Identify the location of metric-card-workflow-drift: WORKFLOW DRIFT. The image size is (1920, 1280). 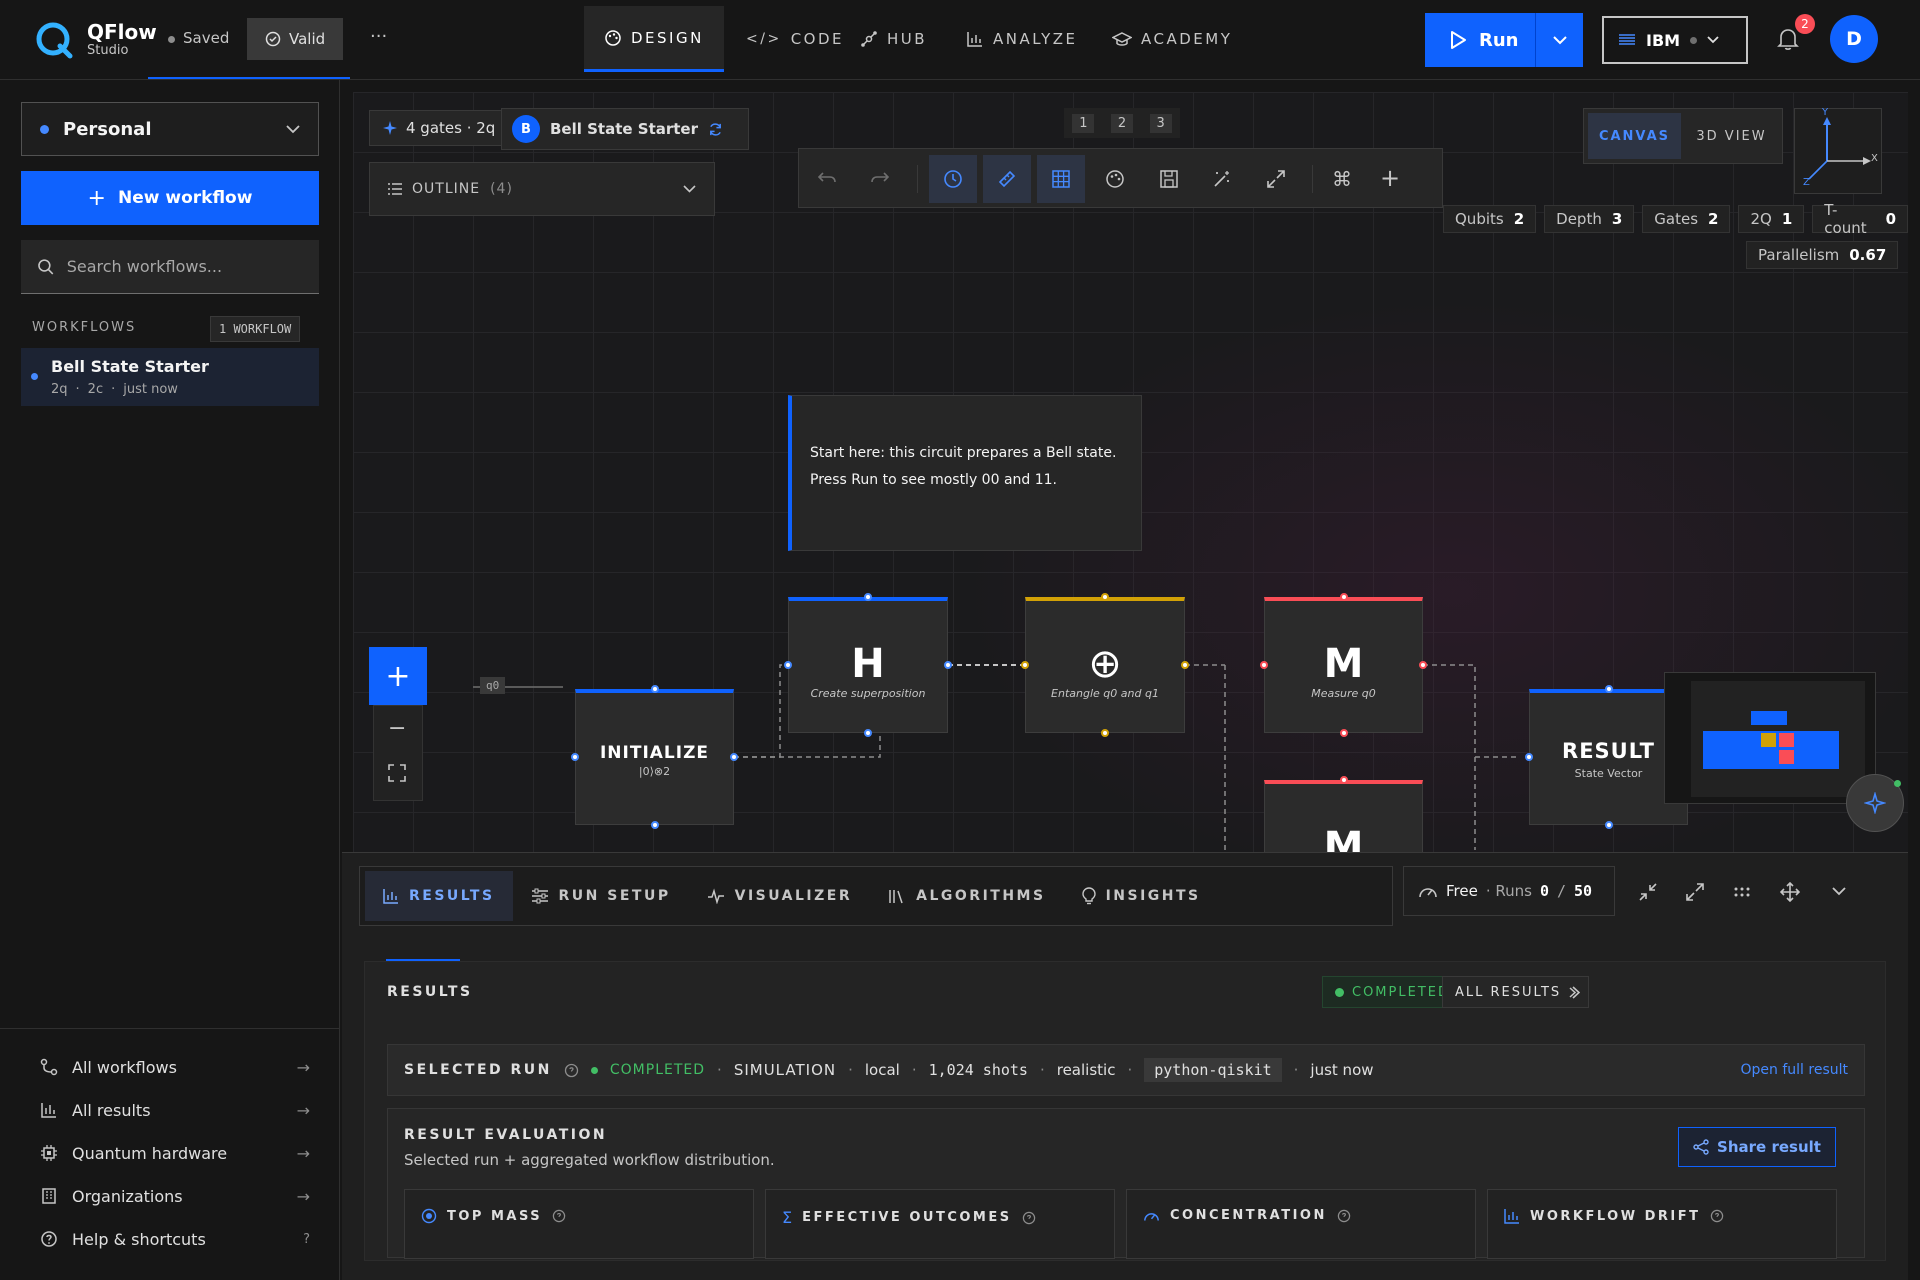
(1662, 1224).